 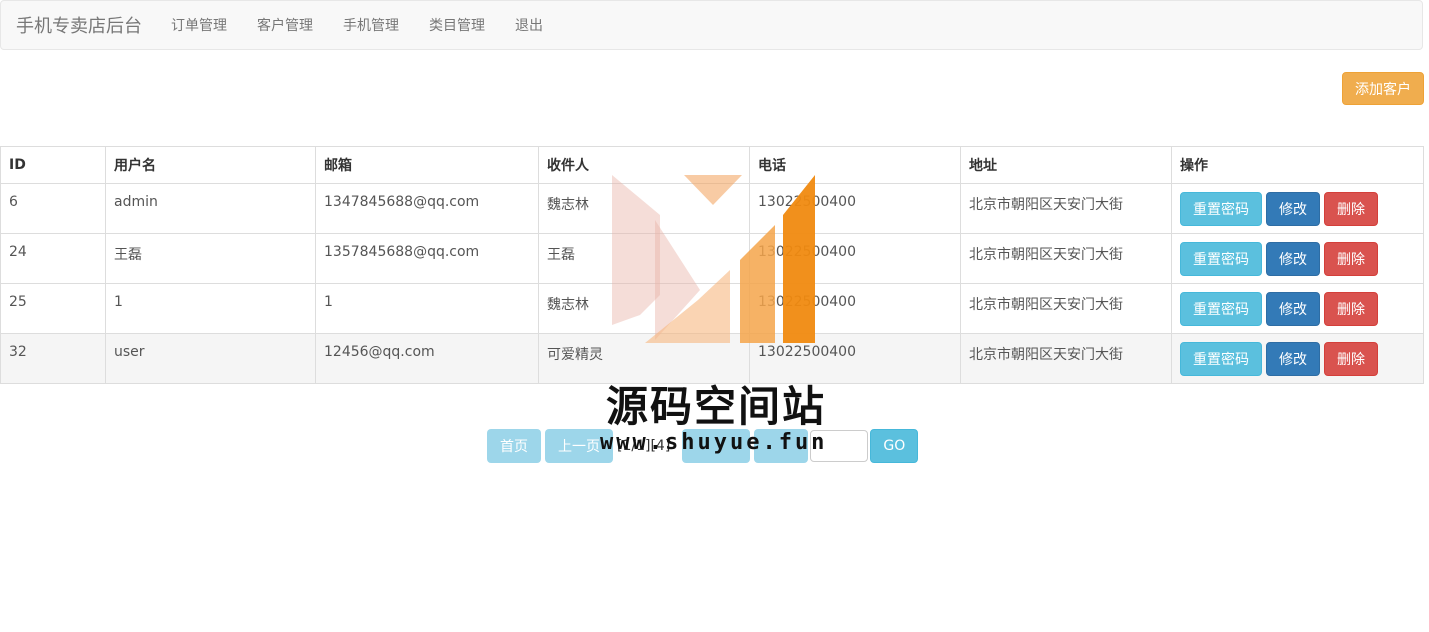 What do you see at coordinates (781, 446) in the screenshot?
I see `last-page-button` at bounding box center [781, 446].